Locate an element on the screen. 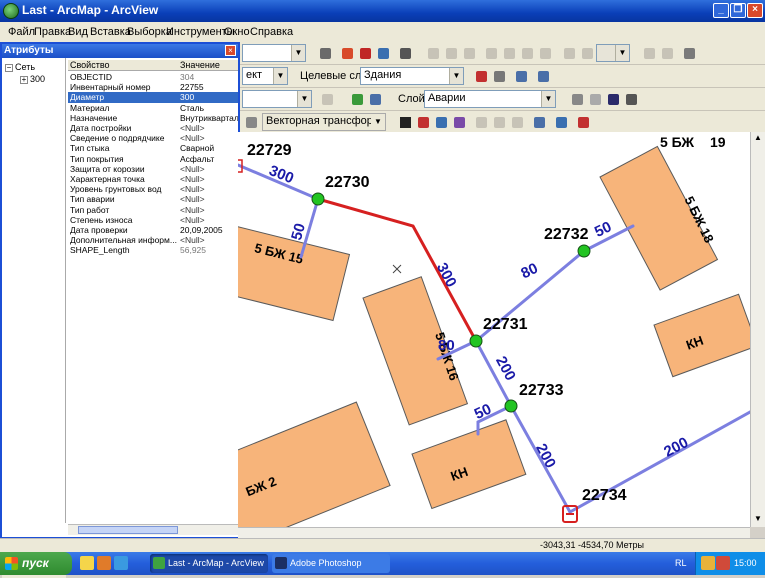  language-indicator: RL is located at coordinates (681, 563).